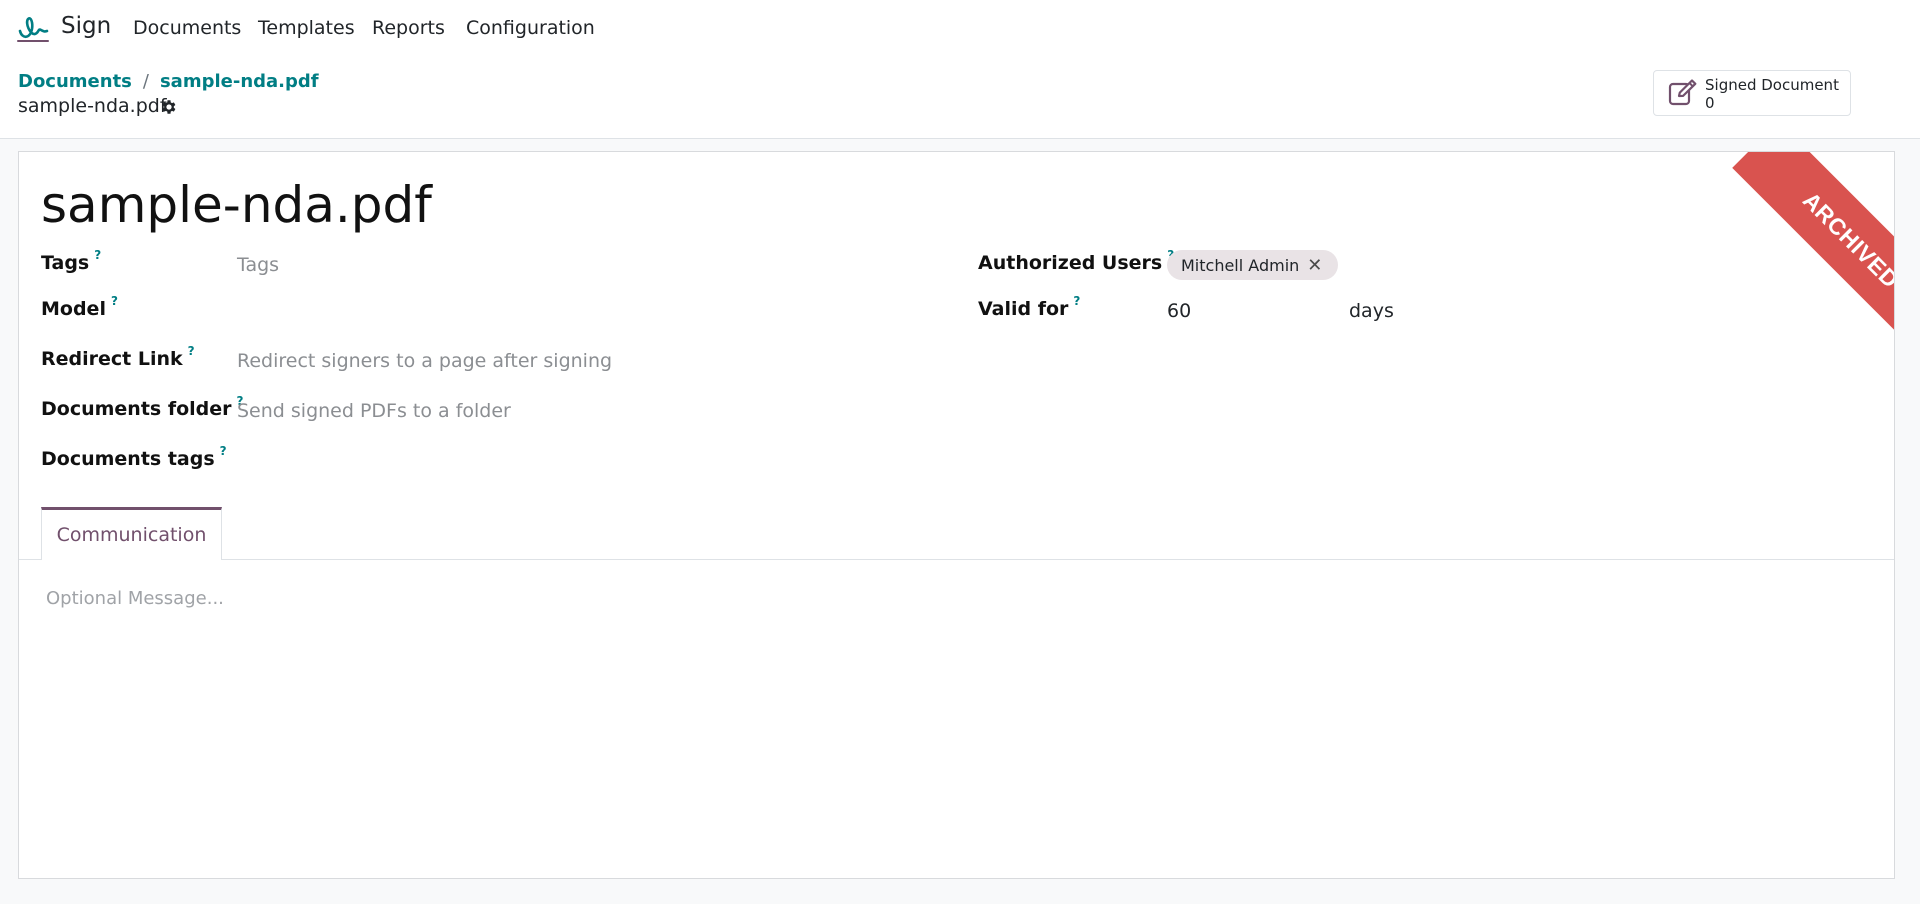 The height and width of the screenshot is (904, 1920). I want to click on menu-templates: Templates, so click(306, 28).